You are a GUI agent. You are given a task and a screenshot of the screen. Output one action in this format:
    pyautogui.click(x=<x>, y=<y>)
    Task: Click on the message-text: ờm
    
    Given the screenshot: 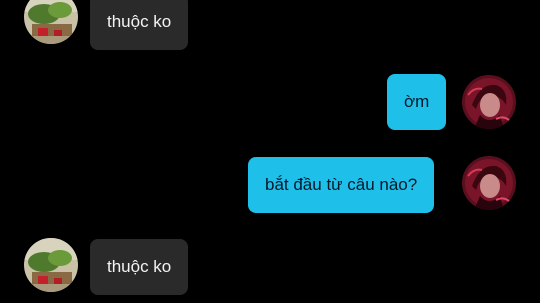 What is the action you would take?
    pyautogui.click(x=417, y=101)
    